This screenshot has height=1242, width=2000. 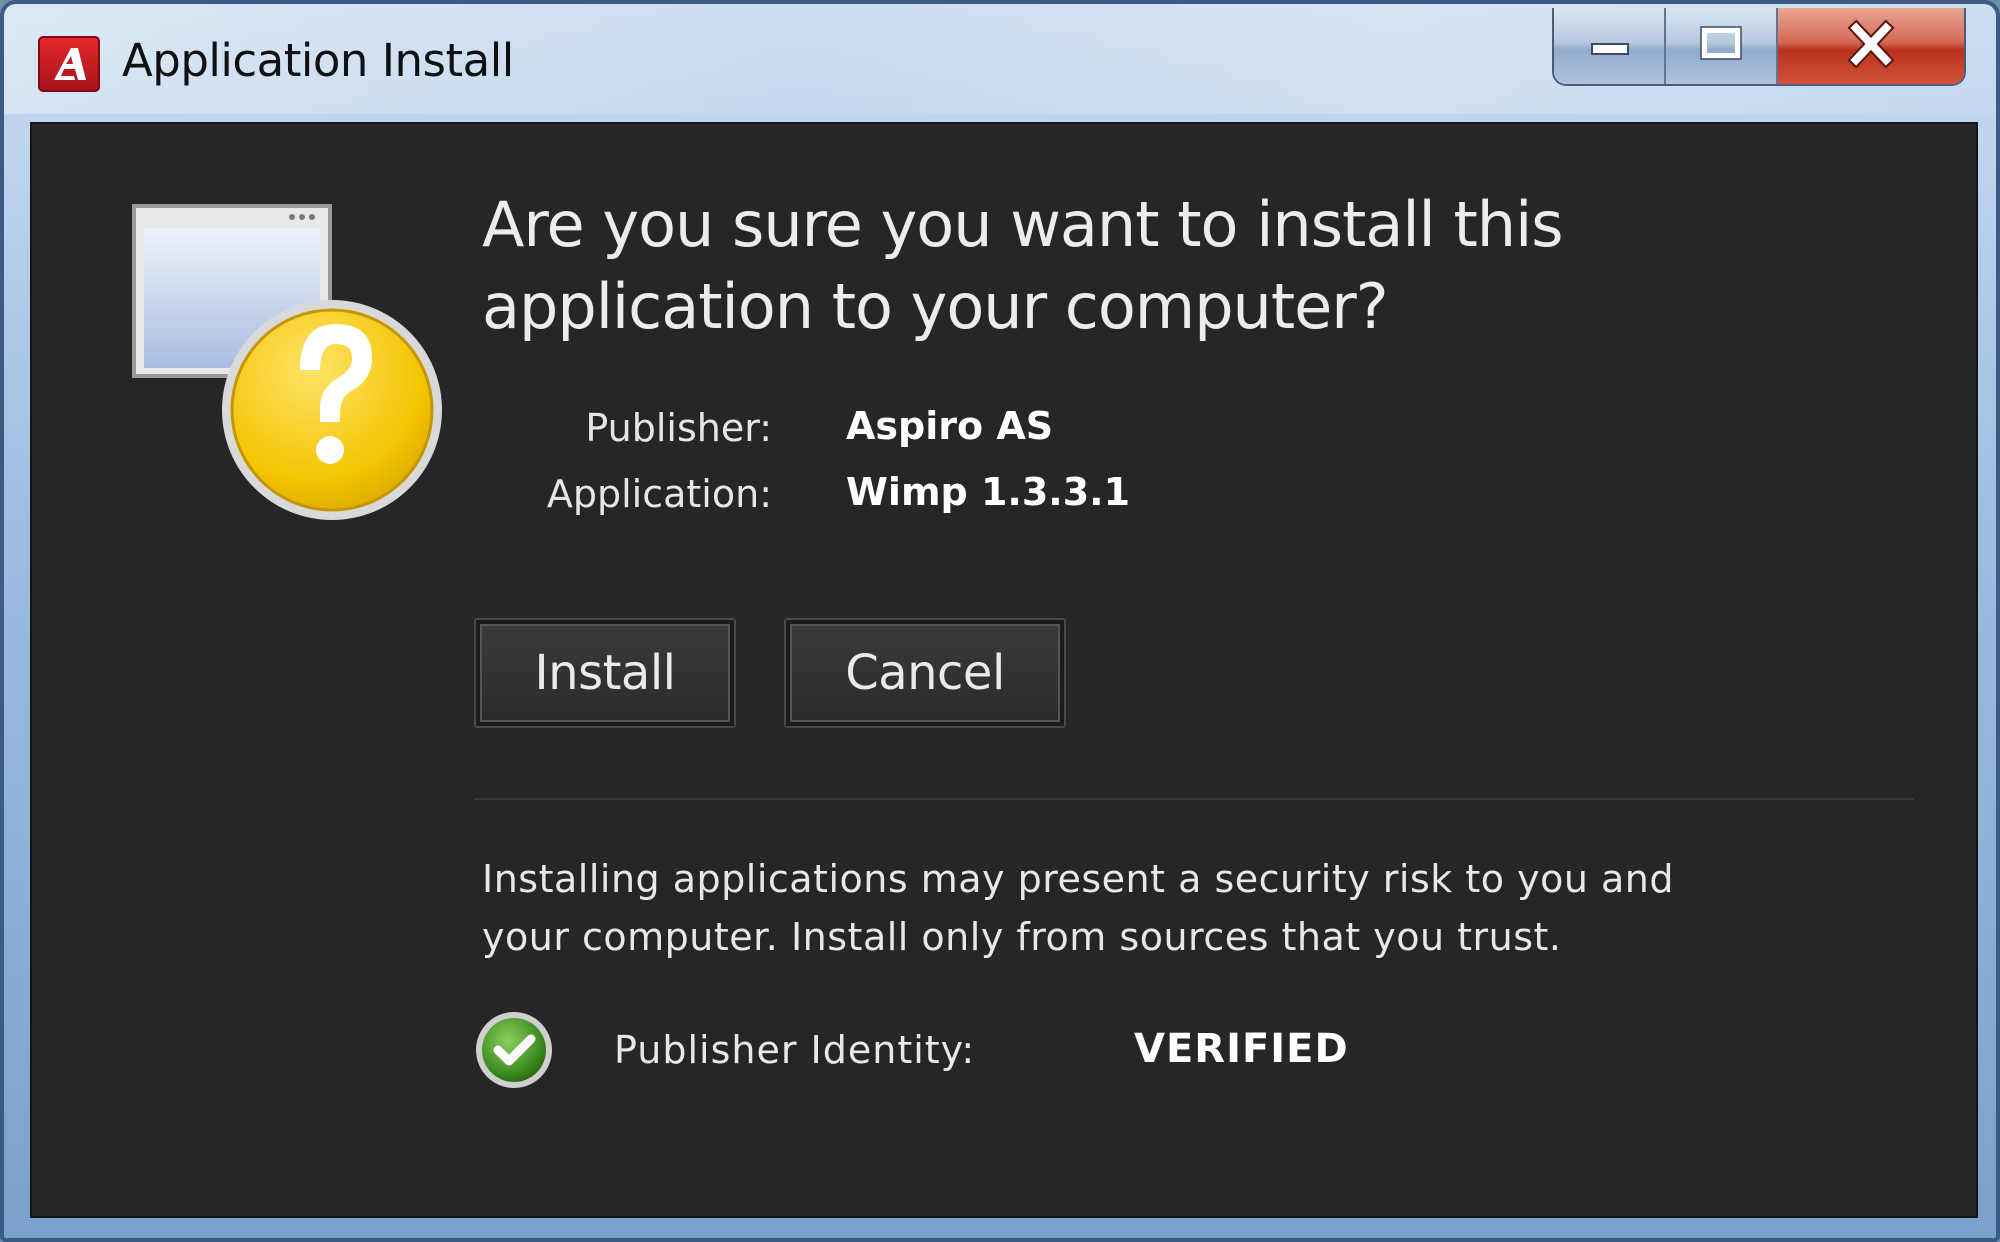 I want to click on heading-line-2: application to your computer?, so click(x=935, y=306).